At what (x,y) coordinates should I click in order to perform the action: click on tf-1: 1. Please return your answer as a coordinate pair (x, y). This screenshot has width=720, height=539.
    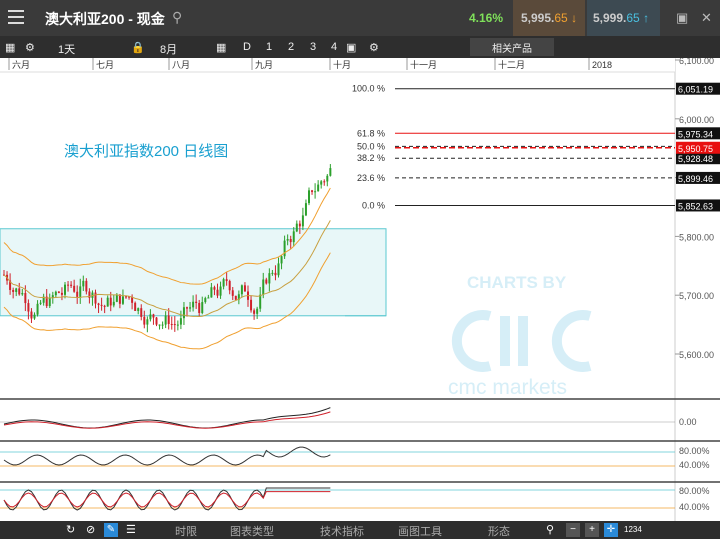
    Looking at the image, I should click on (269, 47).